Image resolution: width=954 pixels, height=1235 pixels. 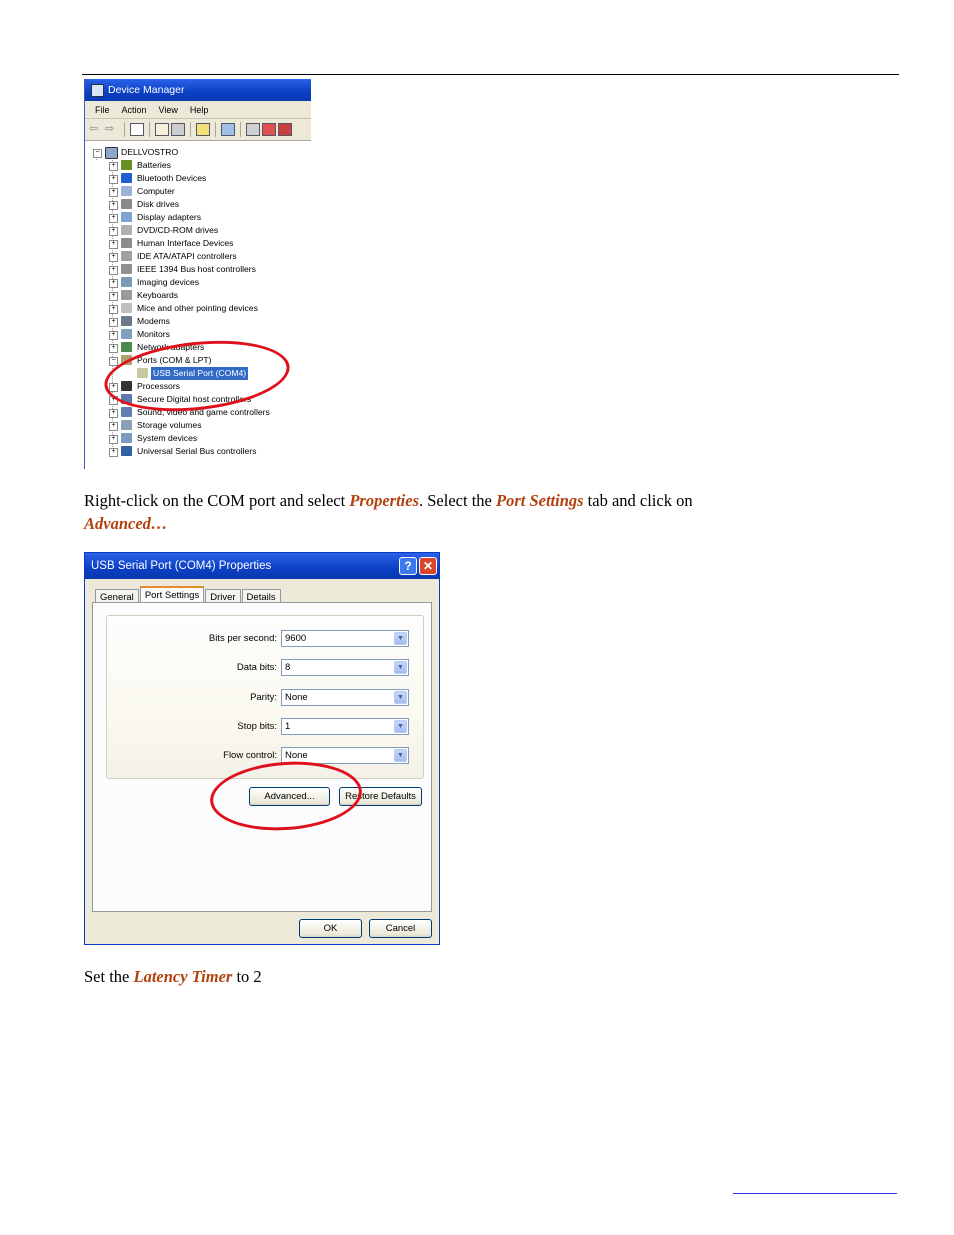 What do you see at coordinates (198, 282) in the screenshot?
I see `tree-item-imaging-devices: + Imaging devices` at bounding box center [198, 282].